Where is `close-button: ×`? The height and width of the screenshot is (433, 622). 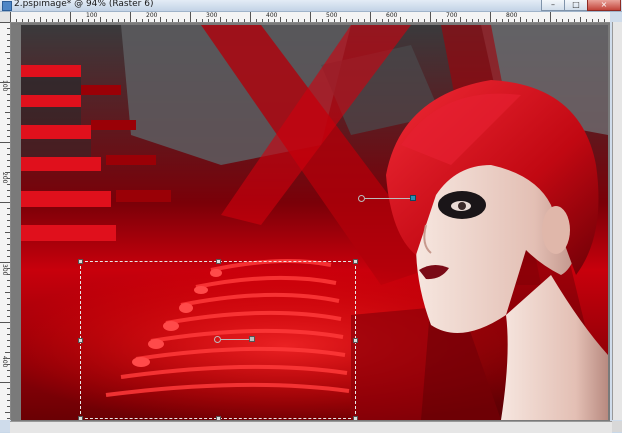 close-button: × is located at coordinates (604, 5).